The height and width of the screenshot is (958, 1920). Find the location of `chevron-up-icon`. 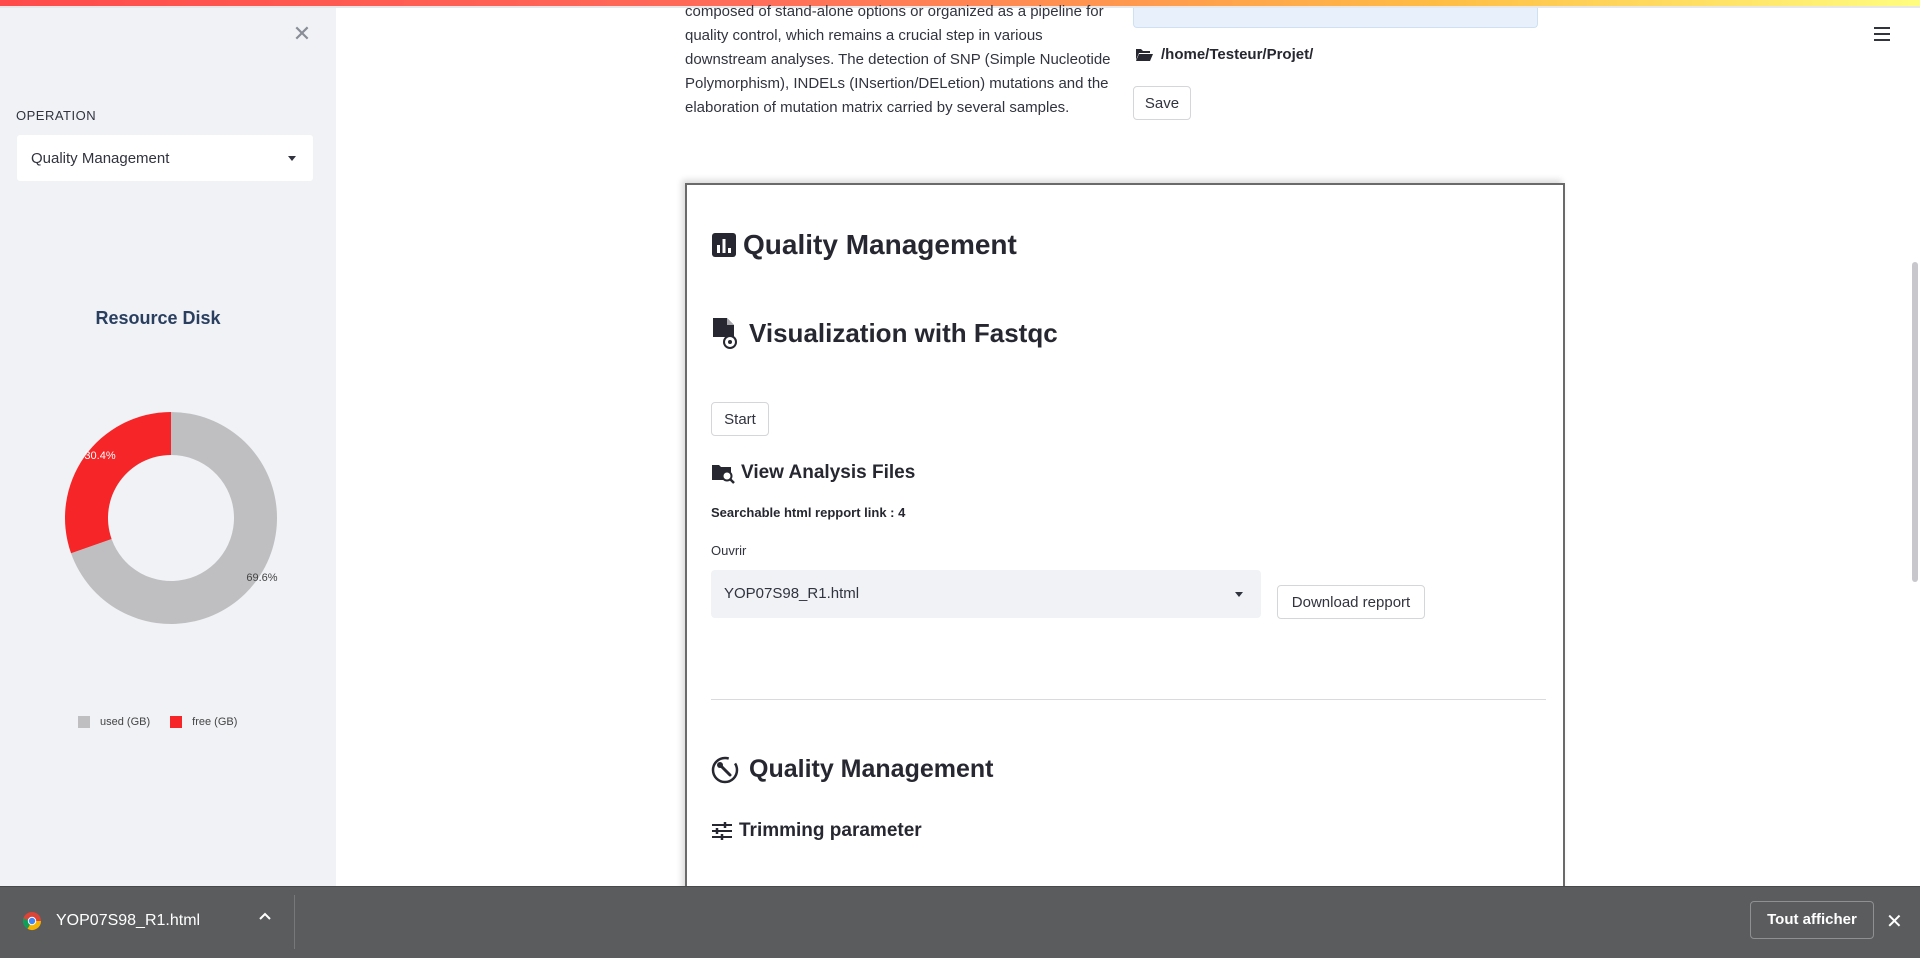

chevron-up-icon is located at coordinates (265, 916).